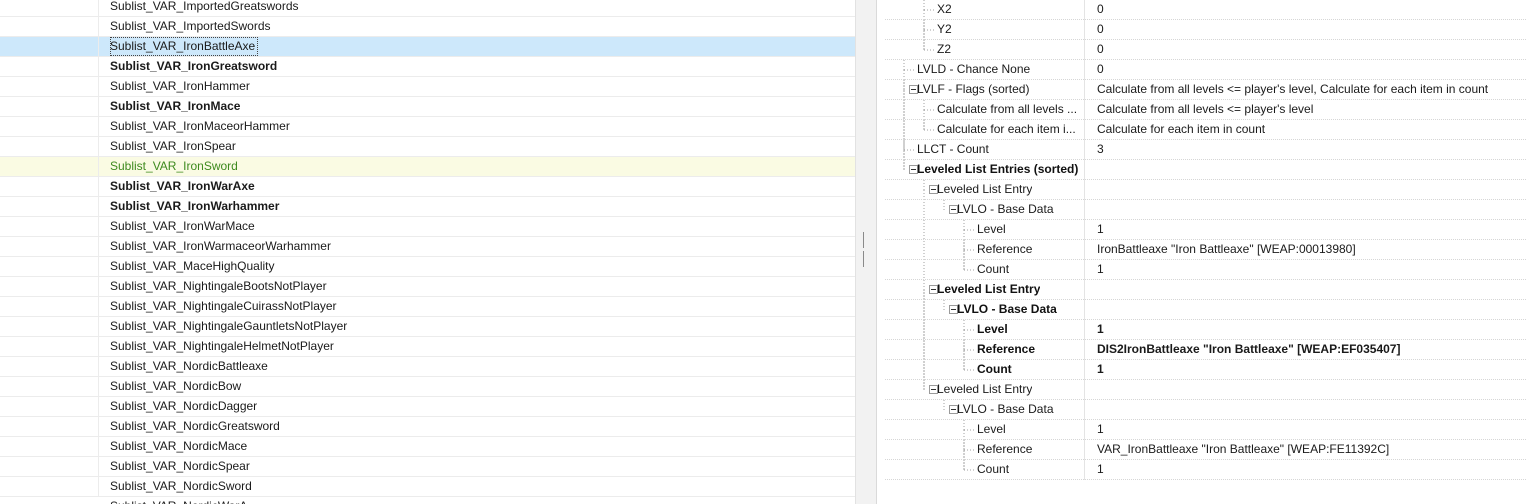 This screenshot has width=1526, height=504. I want to click on record-list-row: Sublist_VAR_NordicDagger, so click(427, 407).